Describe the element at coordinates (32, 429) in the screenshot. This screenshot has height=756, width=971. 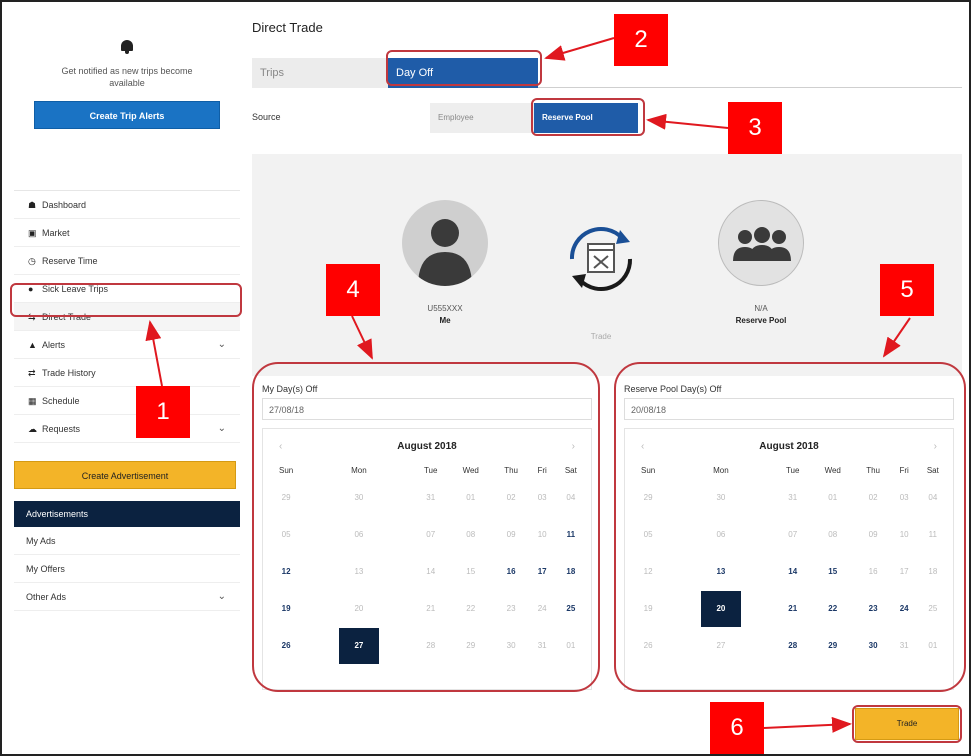
I see `requests-icon: ☁` at that location.